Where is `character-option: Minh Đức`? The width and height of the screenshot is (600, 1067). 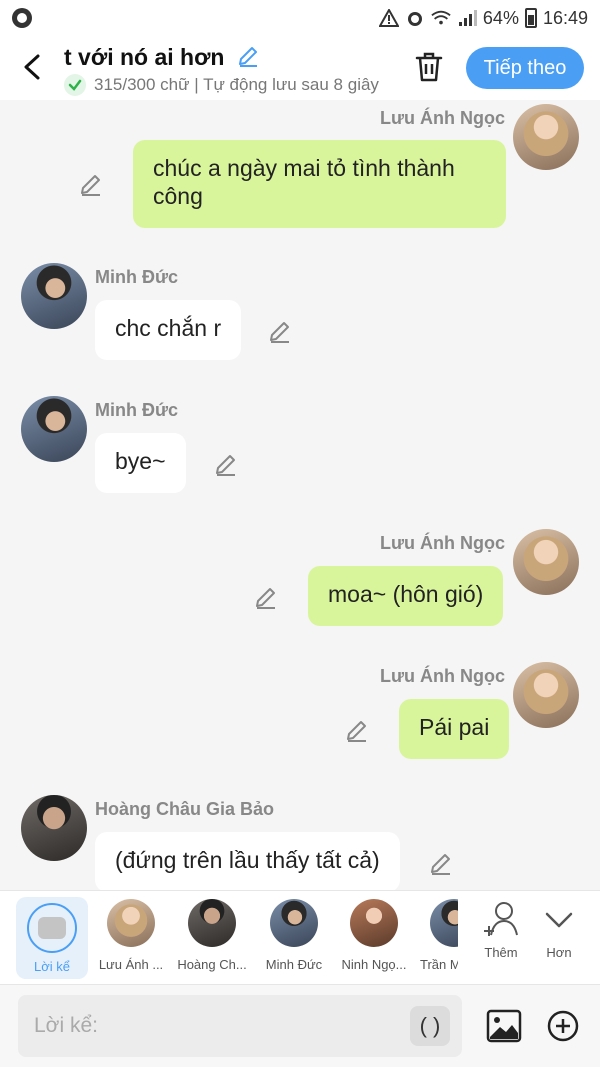 character-option: Minh Đức is located at coordinates (294, 935).